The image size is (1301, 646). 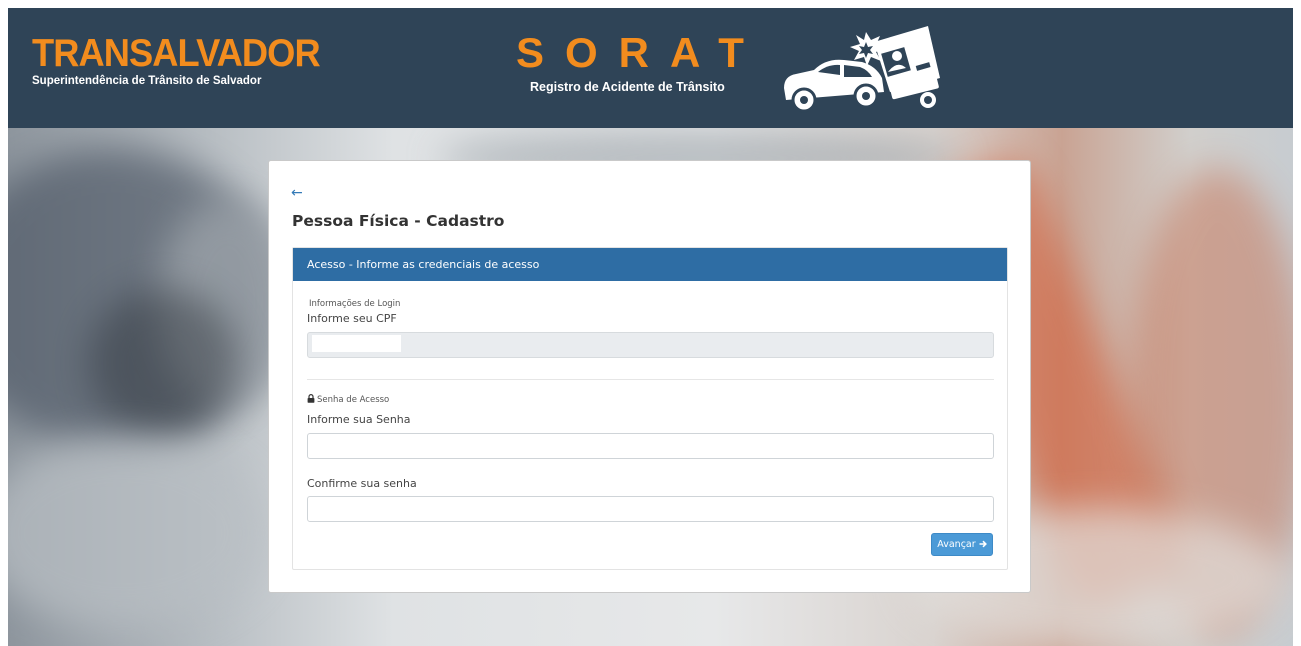 What do you see at coordinates (398, 221) in the screenshot?
I see `page-title: Pessoa Física - Cadastro` at bounding box center [398, 221].